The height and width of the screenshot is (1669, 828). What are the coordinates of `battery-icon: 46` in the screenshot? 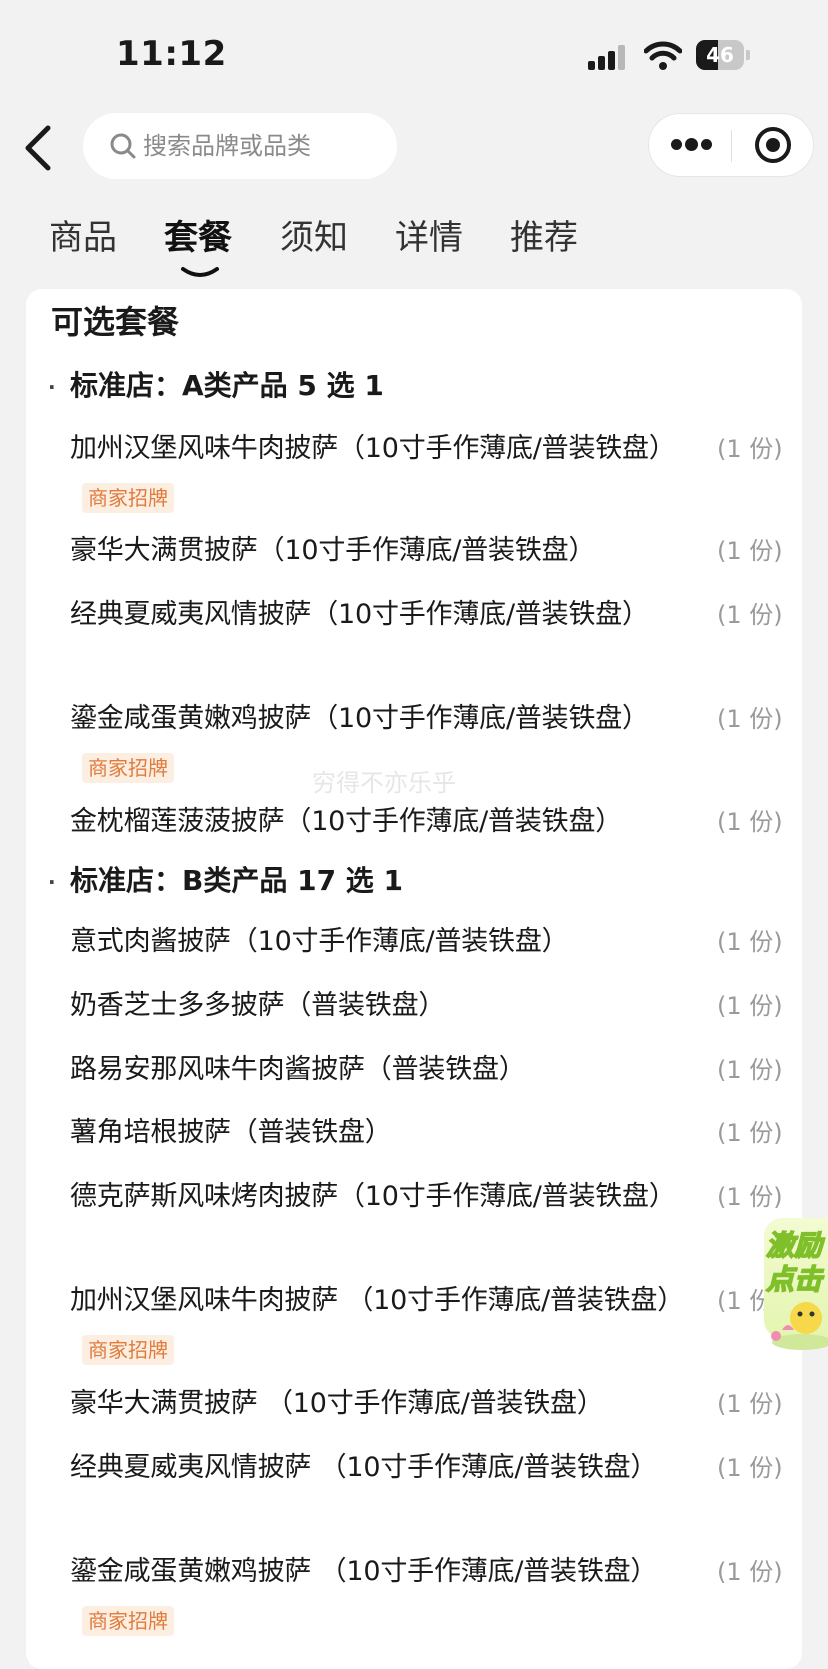 It's located at (723, 55).